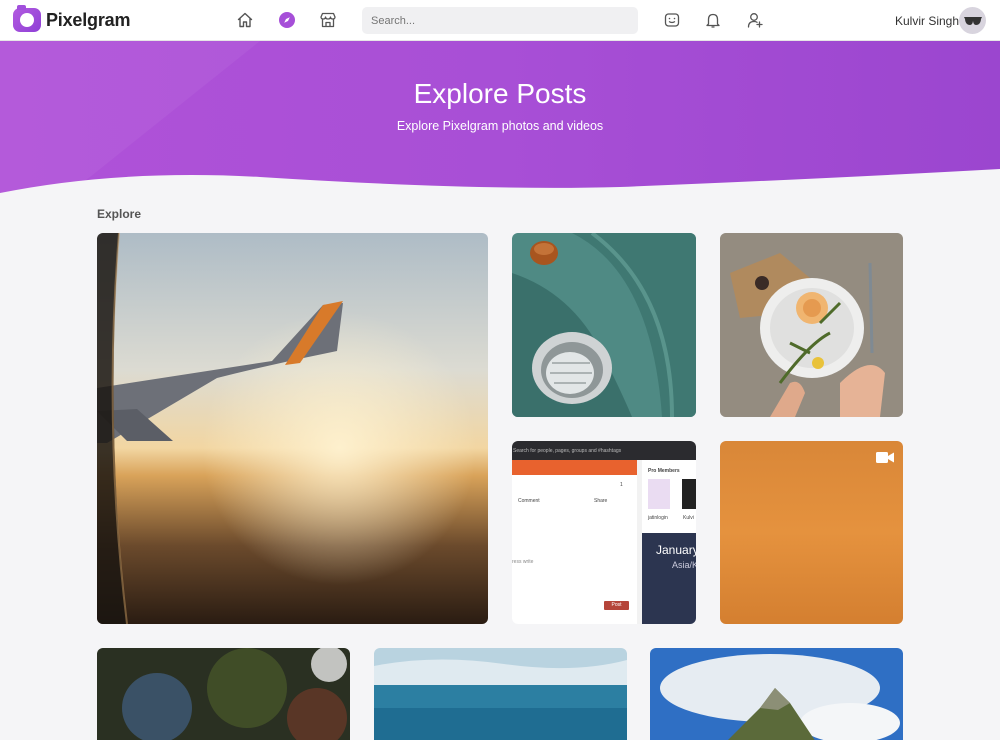 The image size is (1000, 740). Describe the element at coordinates (676, 550) in the screenshot. I see `screenshot-month: January` at that location.